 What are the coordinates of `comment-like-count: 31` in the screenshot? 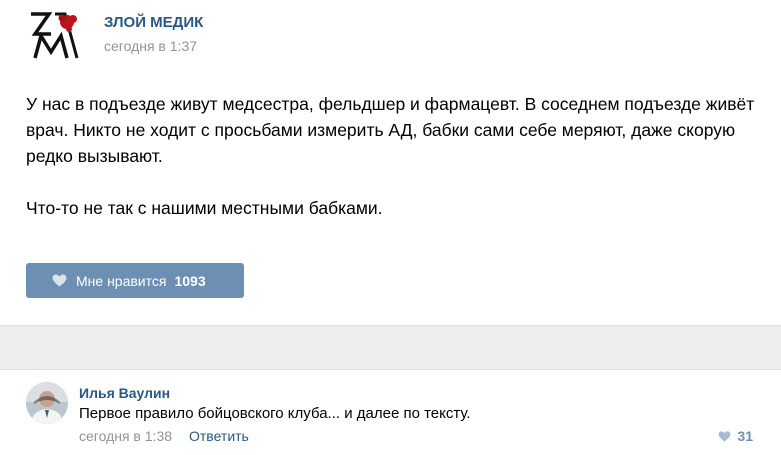 It's located at (745, 436).